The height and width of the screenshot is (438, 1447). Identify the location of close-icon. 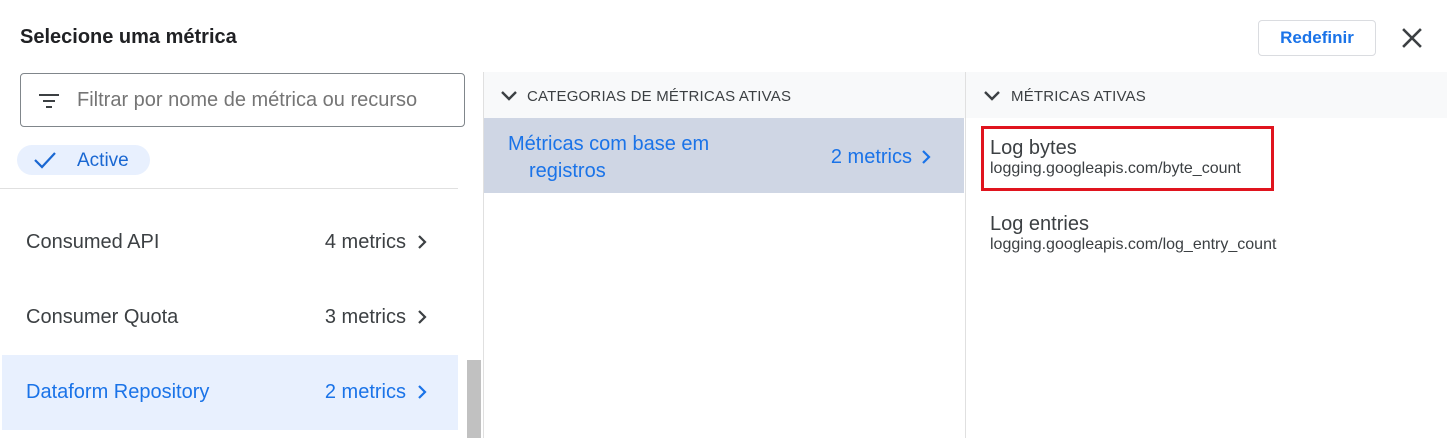
(1412, 38).